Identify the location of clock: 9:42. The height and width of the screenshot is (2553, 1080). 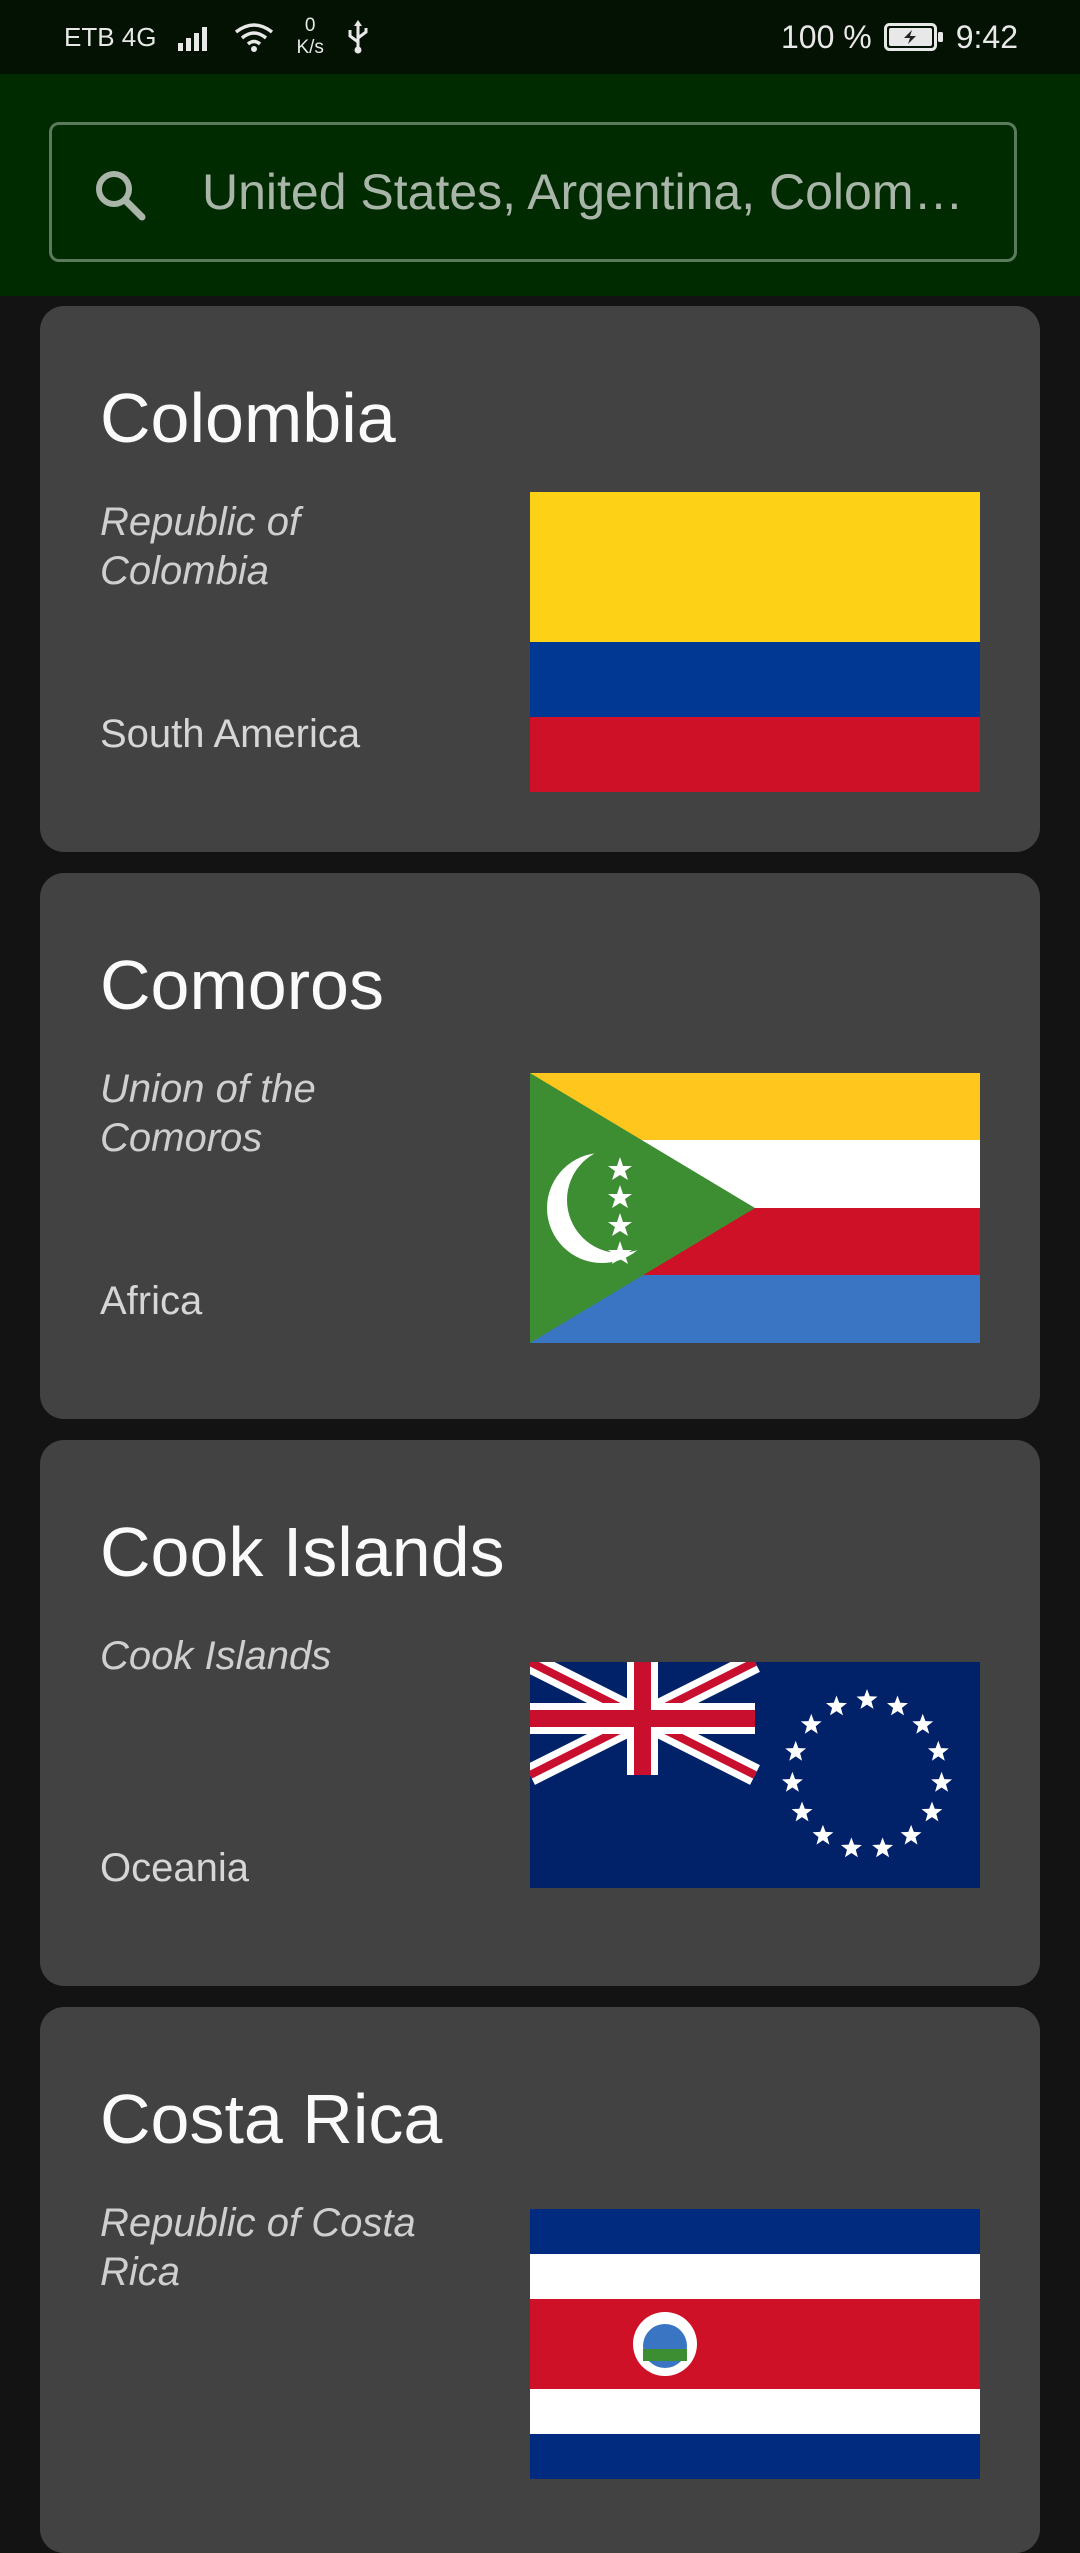
(986, 36).